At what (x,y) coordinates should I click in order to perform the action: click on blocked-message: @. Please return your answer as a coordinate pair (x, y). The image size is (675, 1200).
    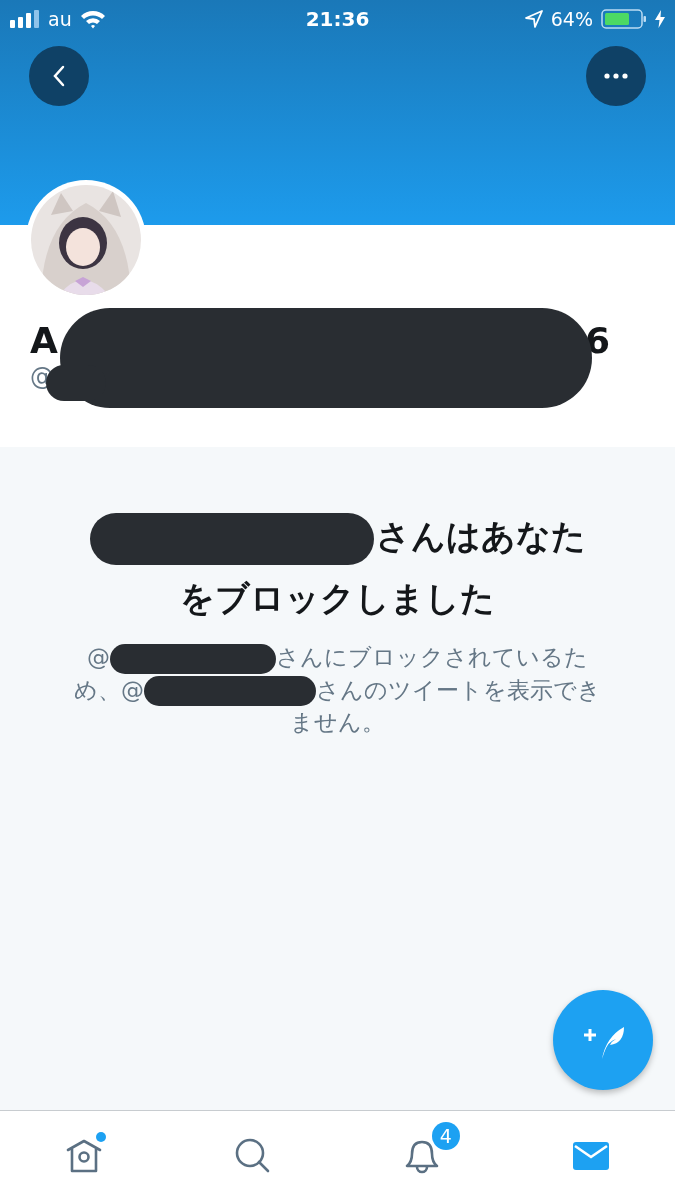
    Looking at the image, I should click on (98, 657).